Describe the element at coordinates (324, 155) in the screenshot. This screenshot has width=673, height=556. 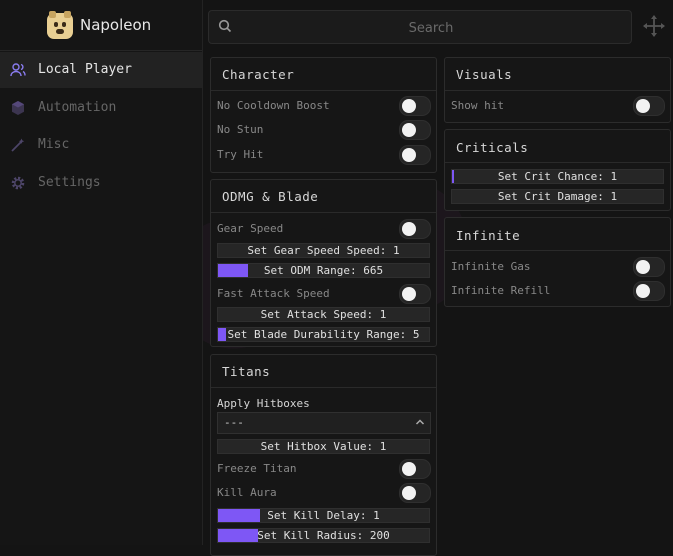
I see `try-hit-row: Try Hit` at that location.